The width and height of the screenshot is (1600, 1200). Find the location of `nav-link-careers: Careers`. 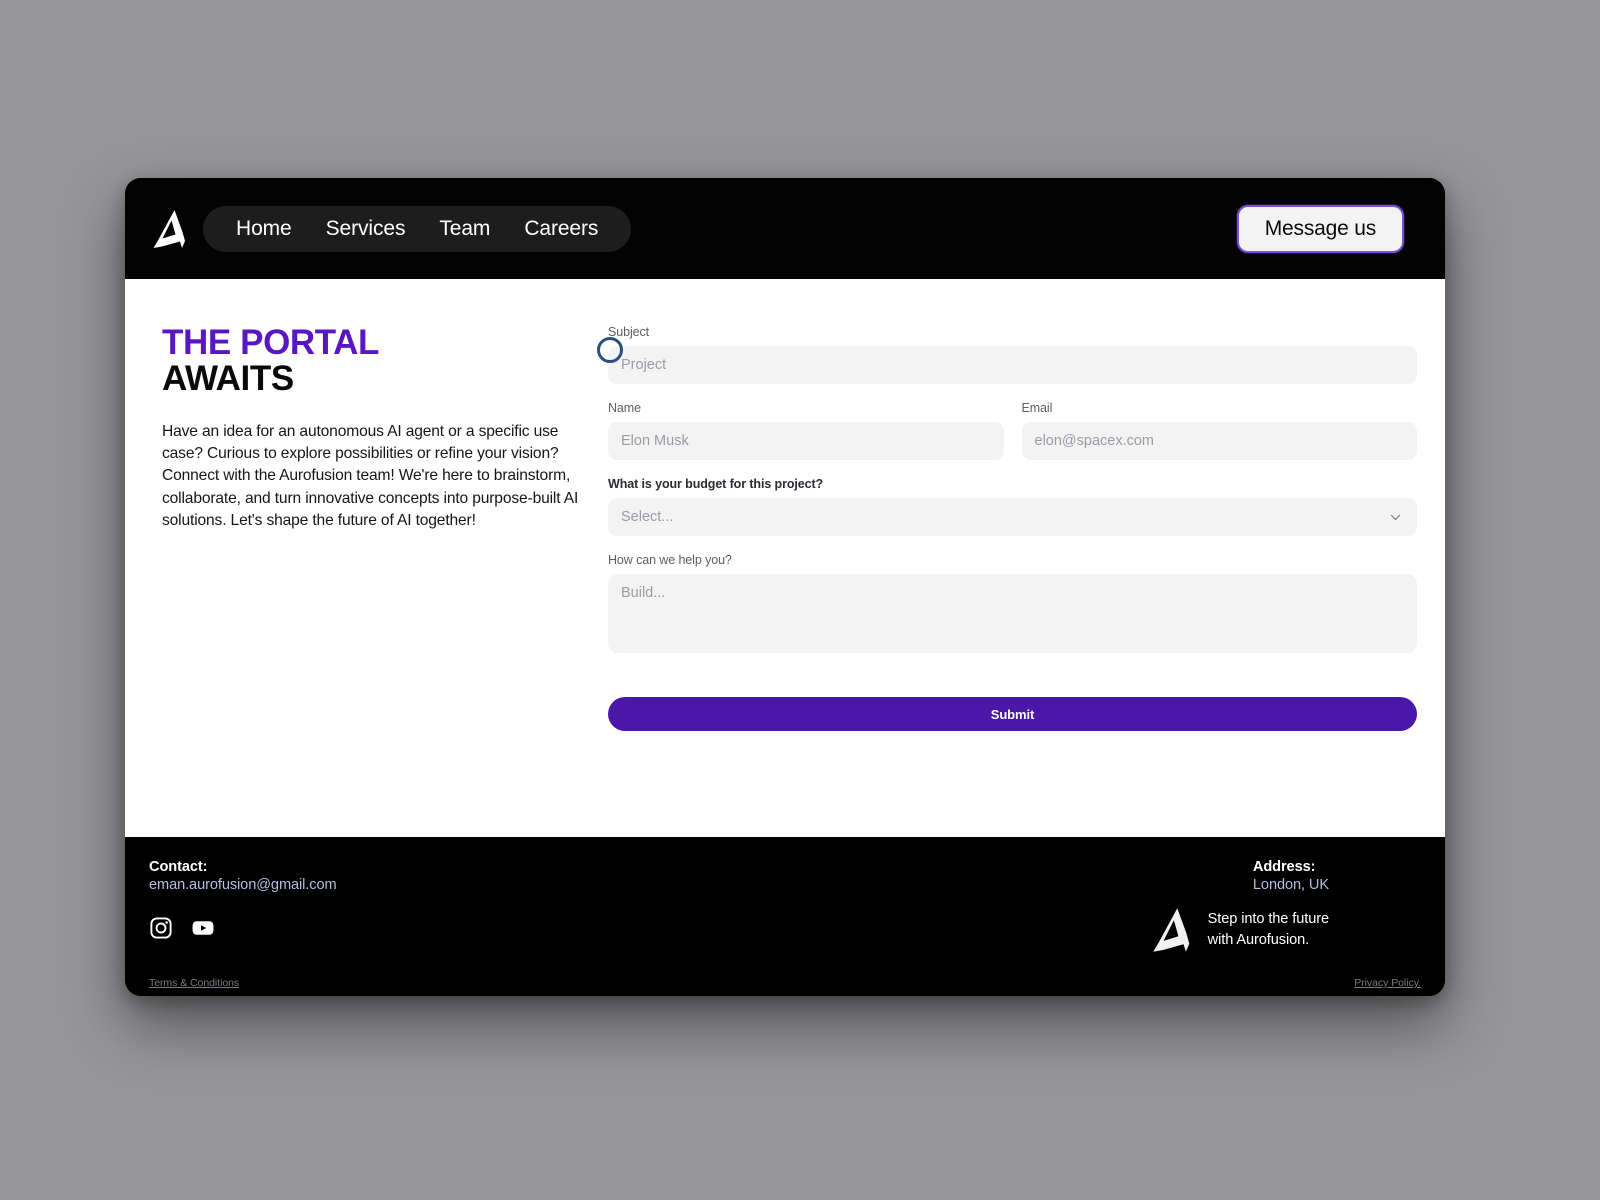

nav-link-careers: Careers is located at coordinates (561, 228).